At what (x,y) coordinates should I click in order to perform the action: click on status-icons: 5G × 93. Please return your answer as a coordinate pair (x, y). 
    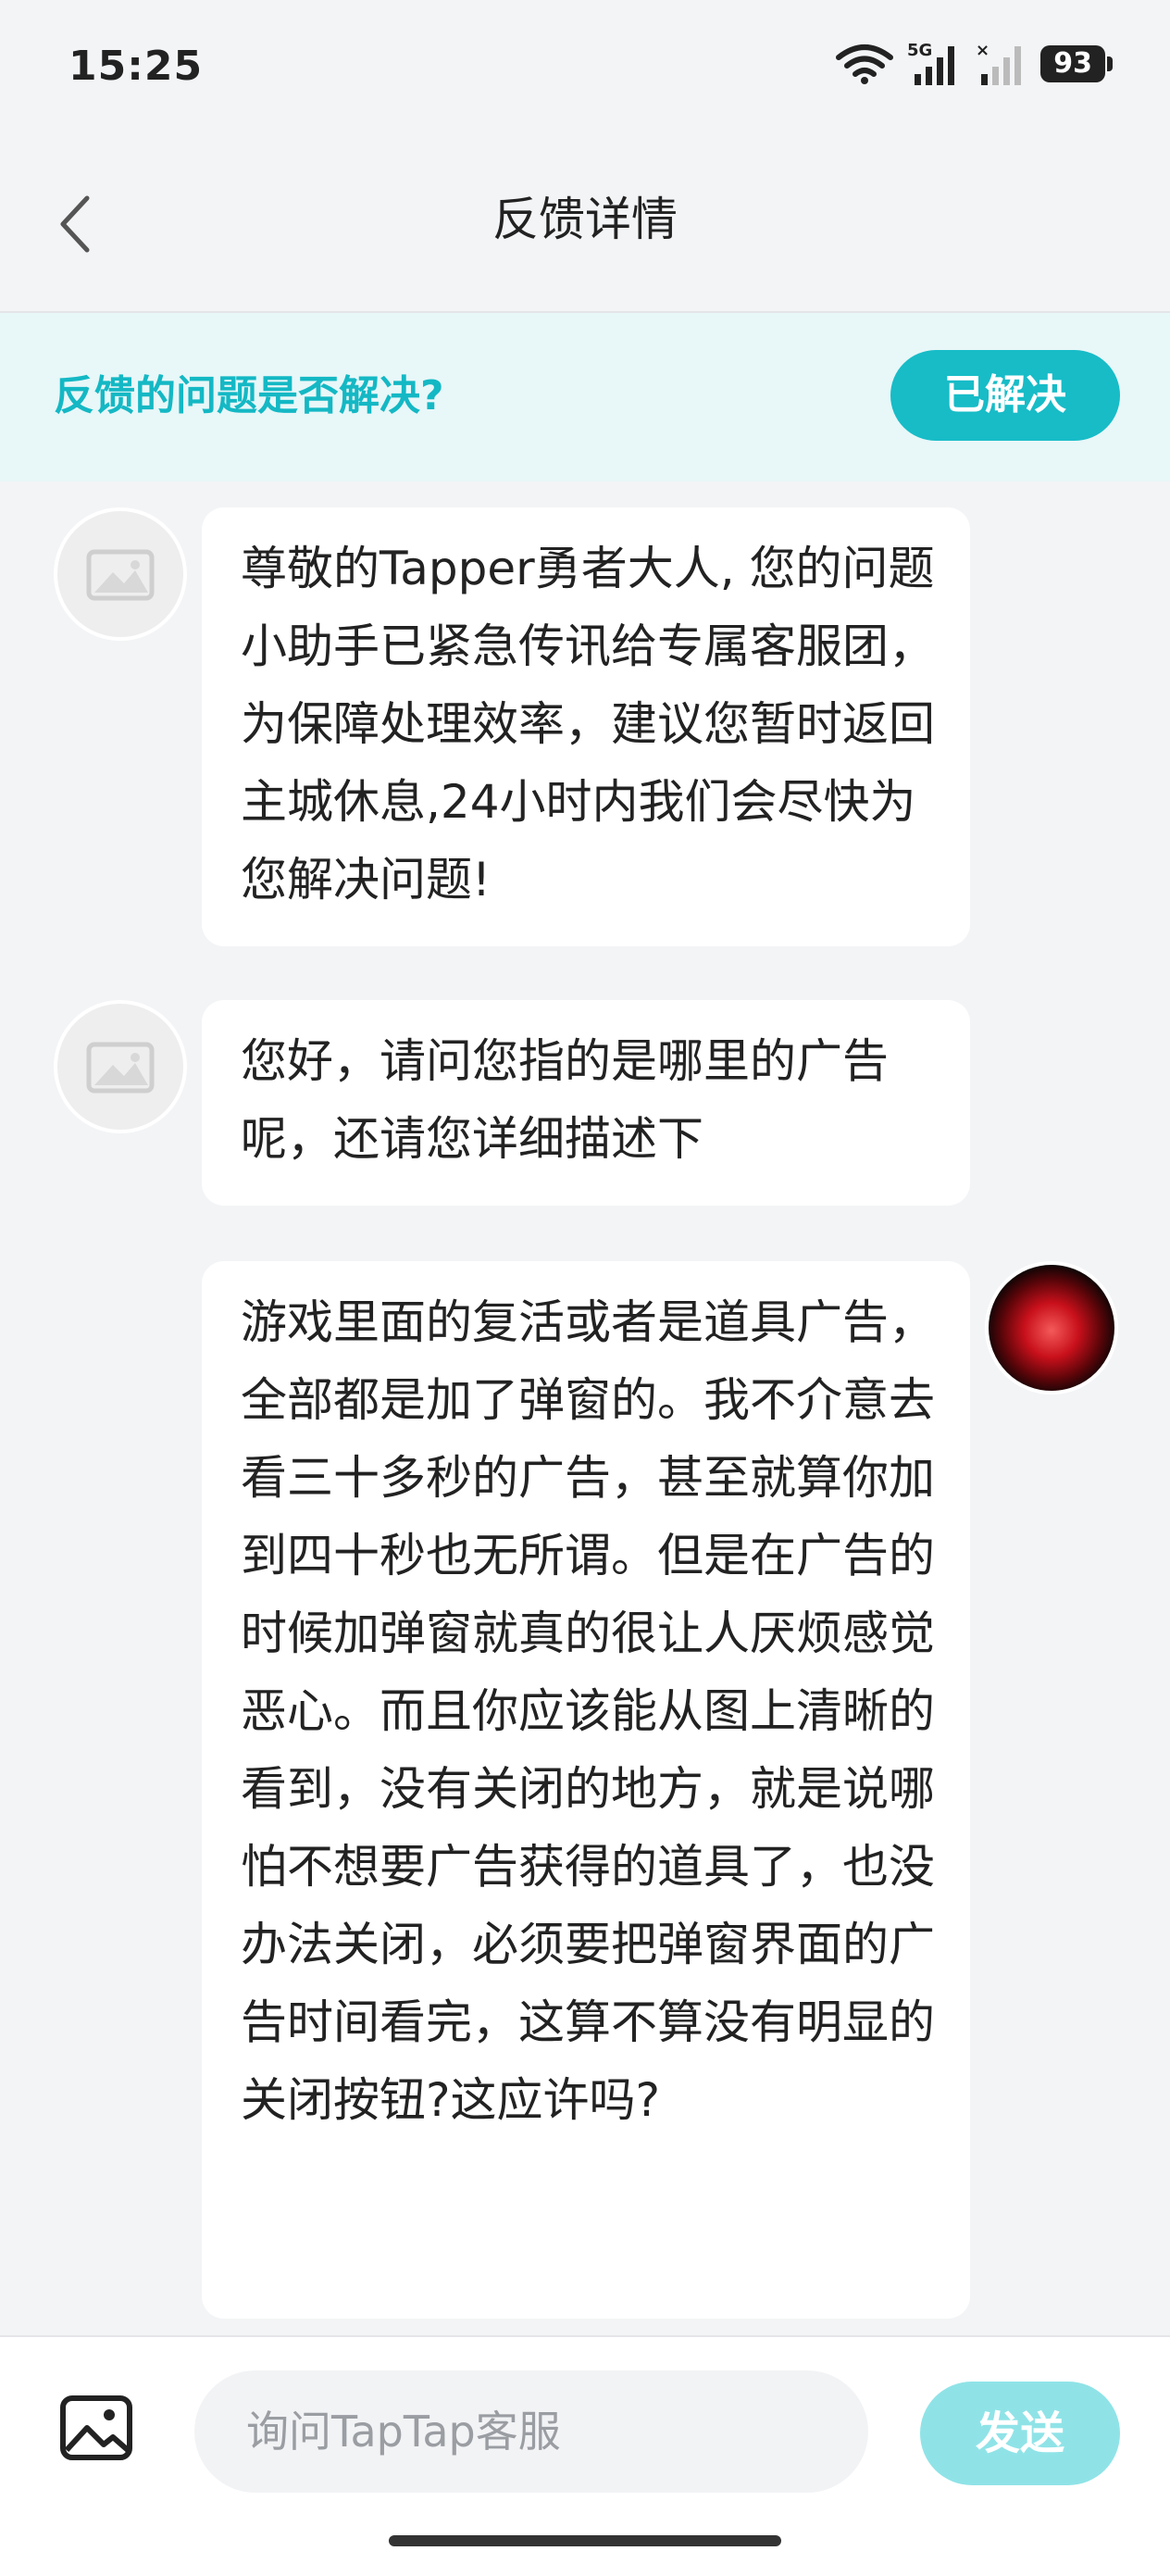
    Looking at the image, I should click on (974, 64).